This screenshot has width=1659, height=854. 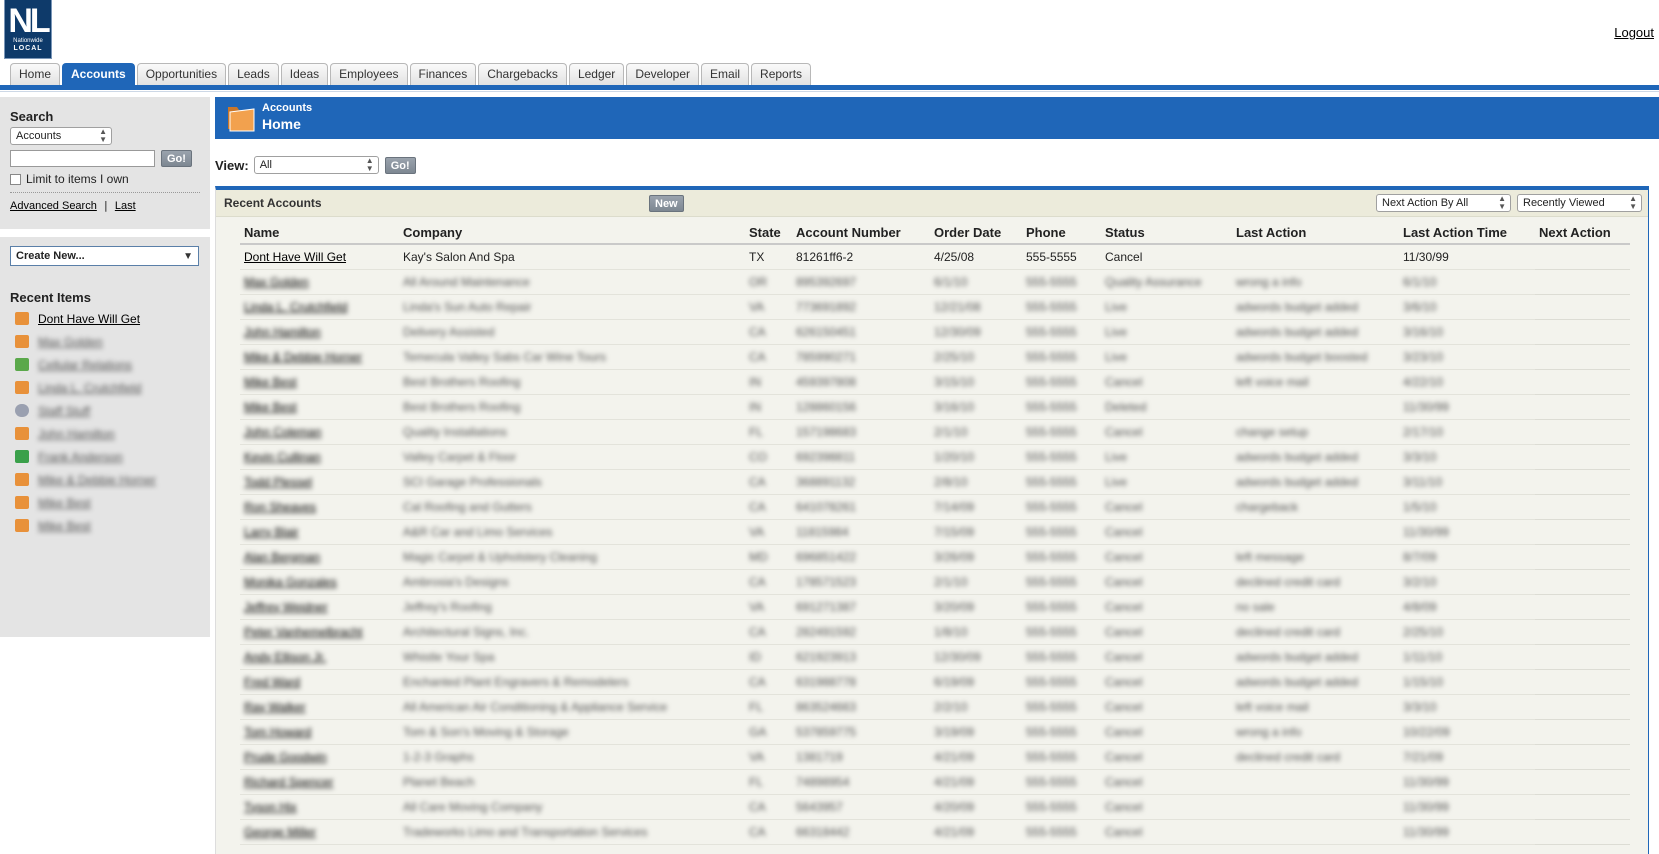 I want to click on new-account-button: New, so click(x=666, y=203).